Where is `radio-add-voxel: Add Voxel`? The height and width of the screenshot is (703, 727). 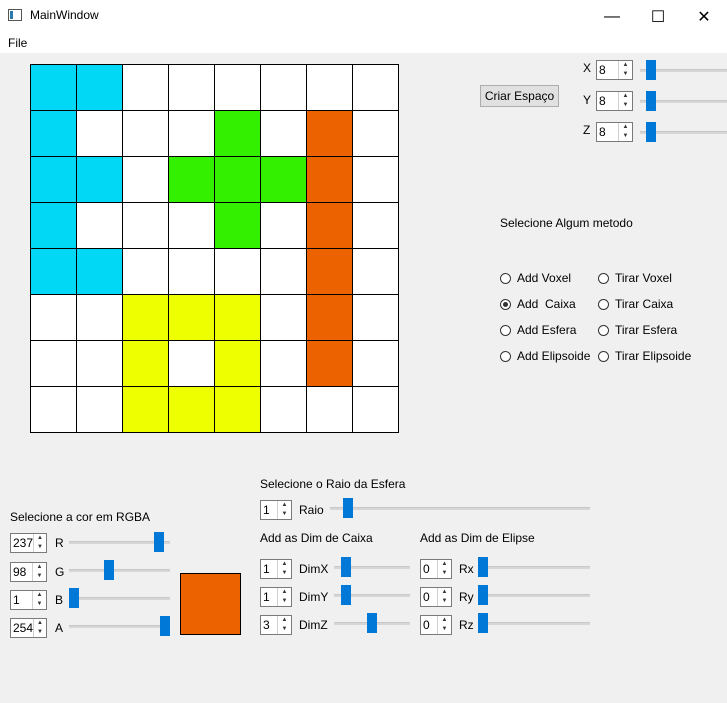 radio-add-voxel: Add Voxel is located at coordinates (535, 278).